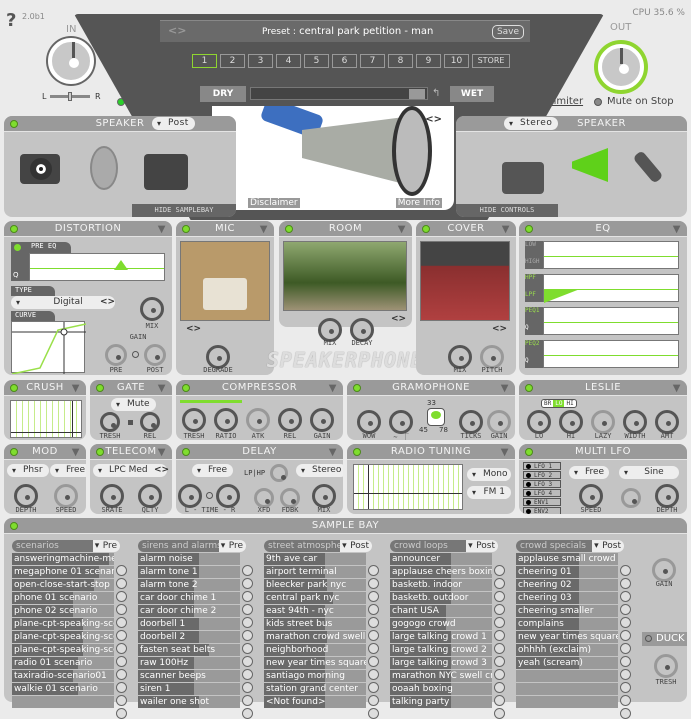 This screenshot has width=691, height=719. What do you see at coordinates (635, 422) in the screenshot?
I see `leslie-width-knob` at bounding box center [635, 422].